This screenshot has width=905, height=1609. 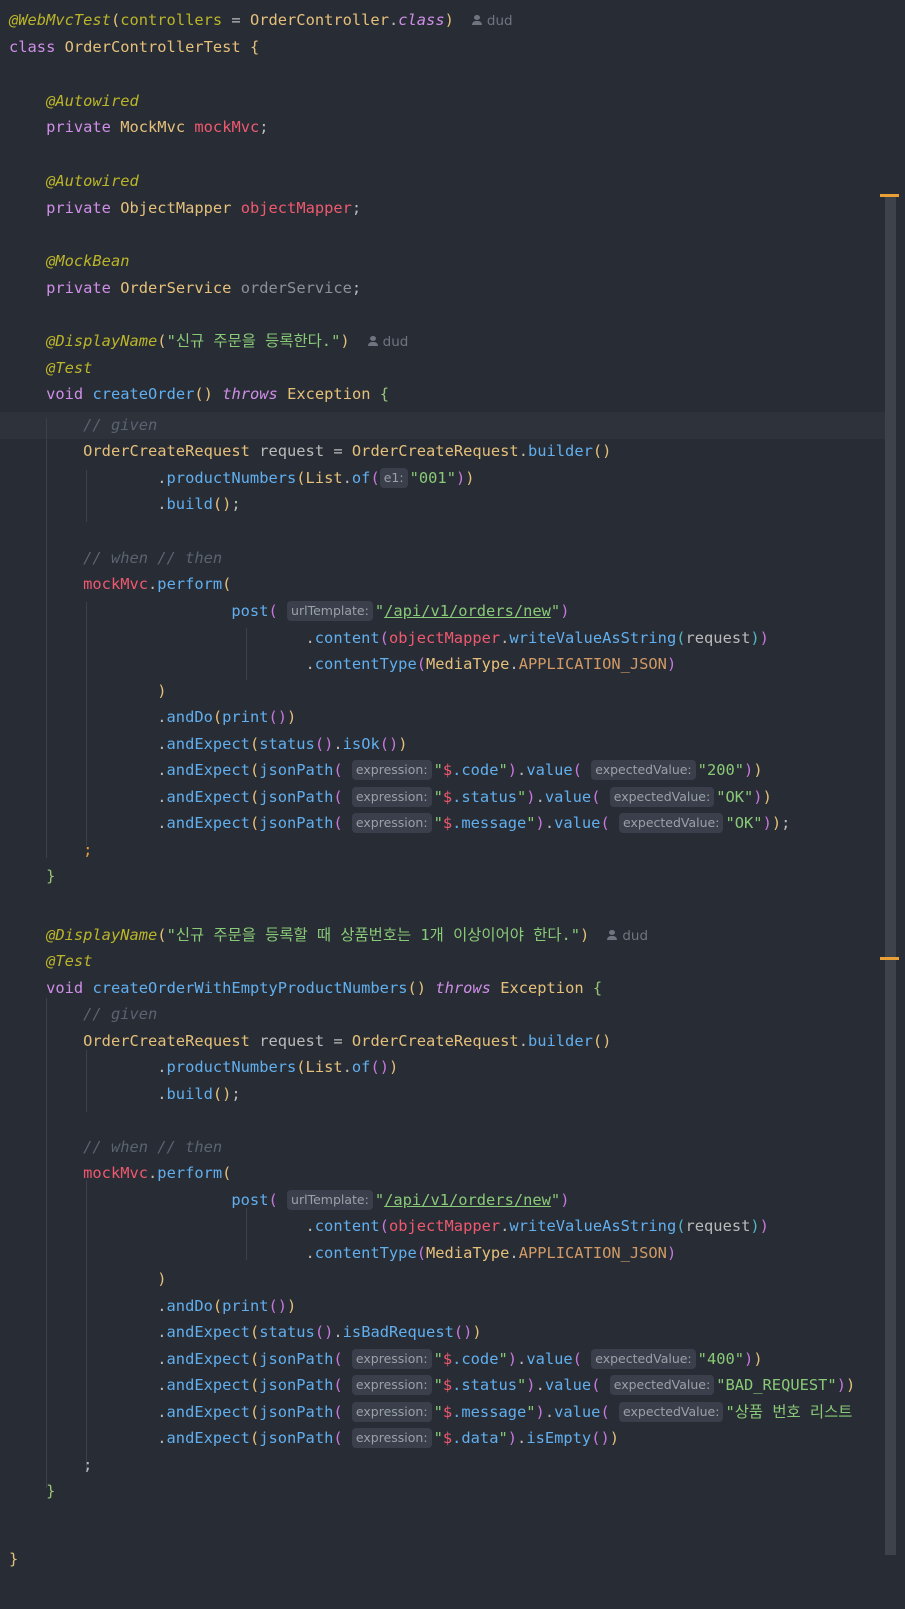 What do you see at coordinates (890, 875) in the screenshot?
I see `vertical-scrollbar` at bounding box center [890, 875].